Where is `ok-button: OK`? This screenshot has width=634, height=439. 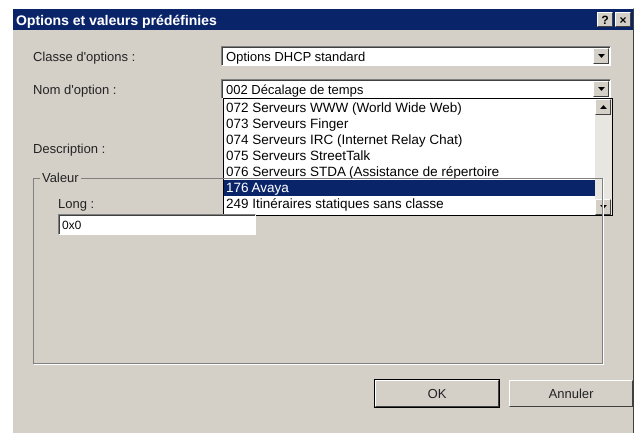
ok-button: OK is located at coordinates (437, 393).